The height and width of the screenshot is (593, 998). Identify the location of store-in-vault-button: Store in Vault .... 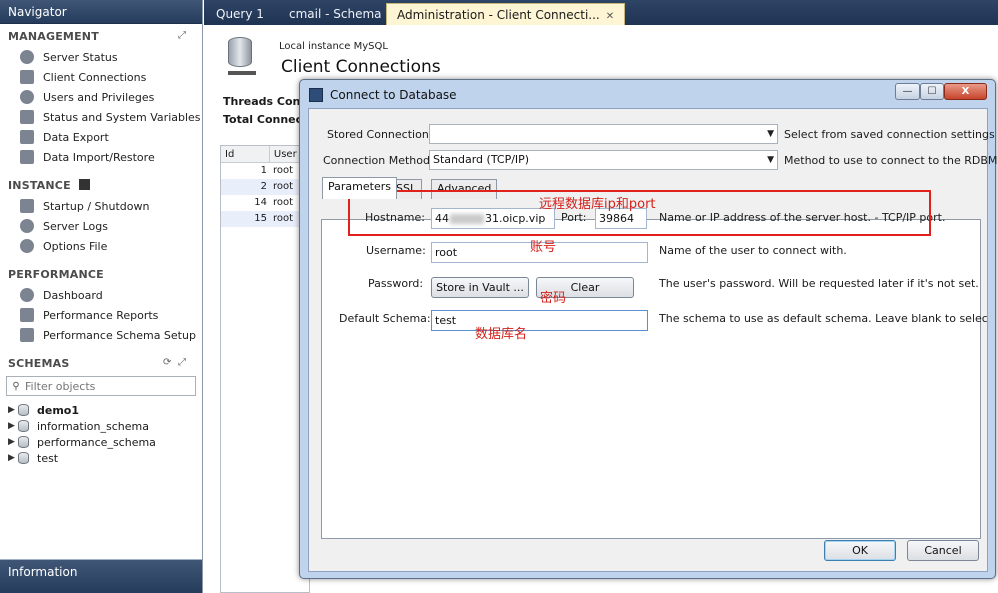
(480, 287).